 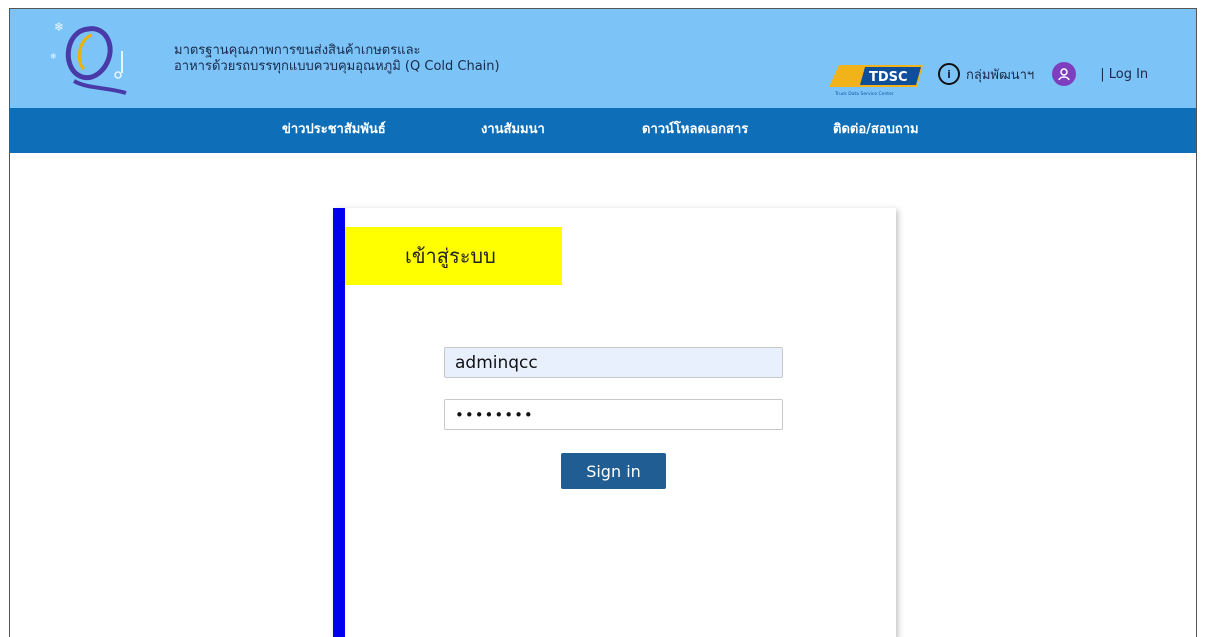 I want to click on login-link: | Log In, so click(x=1124, y=74).